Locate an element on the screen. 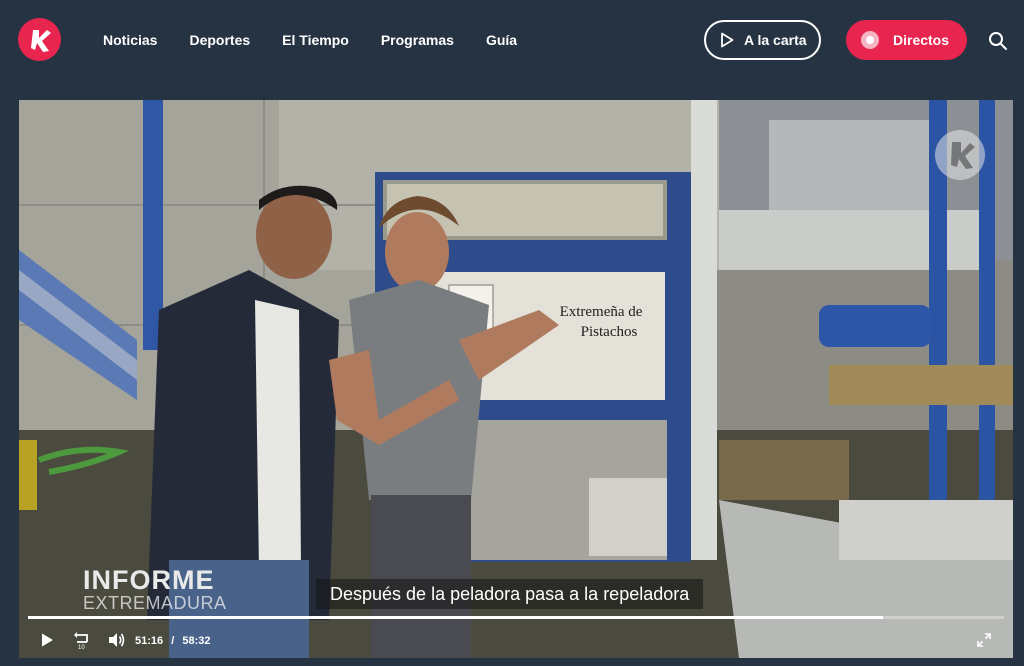 The height and width of the screenshot is (666, 1024). nav-item-noticias: Noticias is located at coordinates (130, 40).